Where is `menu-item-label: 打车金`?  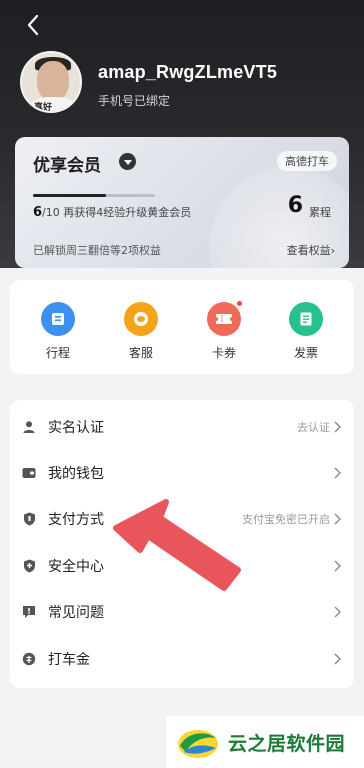 menu-item-label: 打车金 is located at coordinates (69, 660).